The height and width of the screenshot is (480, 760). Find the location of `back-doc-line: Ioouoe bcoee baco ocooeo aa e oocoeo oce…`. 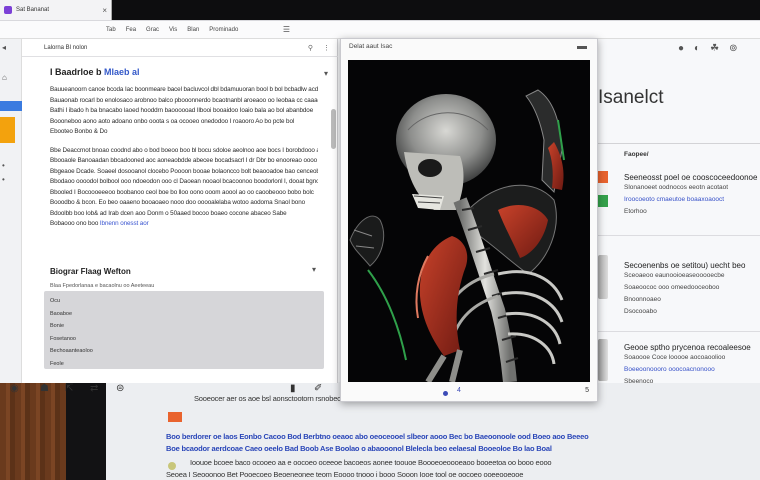

back-doc-line: Ioouoe bcoee baco ocooeo aa e oocoeo oce… is located at coordinates (371, 462).